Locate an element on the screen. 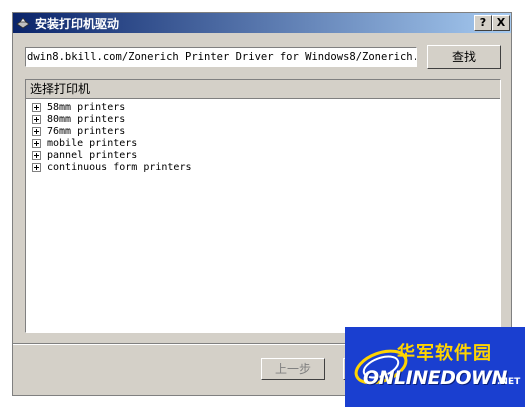 This screenshot has width=525, height=407. prev-step-button: 上一步 is located at coordinates (293, 369).